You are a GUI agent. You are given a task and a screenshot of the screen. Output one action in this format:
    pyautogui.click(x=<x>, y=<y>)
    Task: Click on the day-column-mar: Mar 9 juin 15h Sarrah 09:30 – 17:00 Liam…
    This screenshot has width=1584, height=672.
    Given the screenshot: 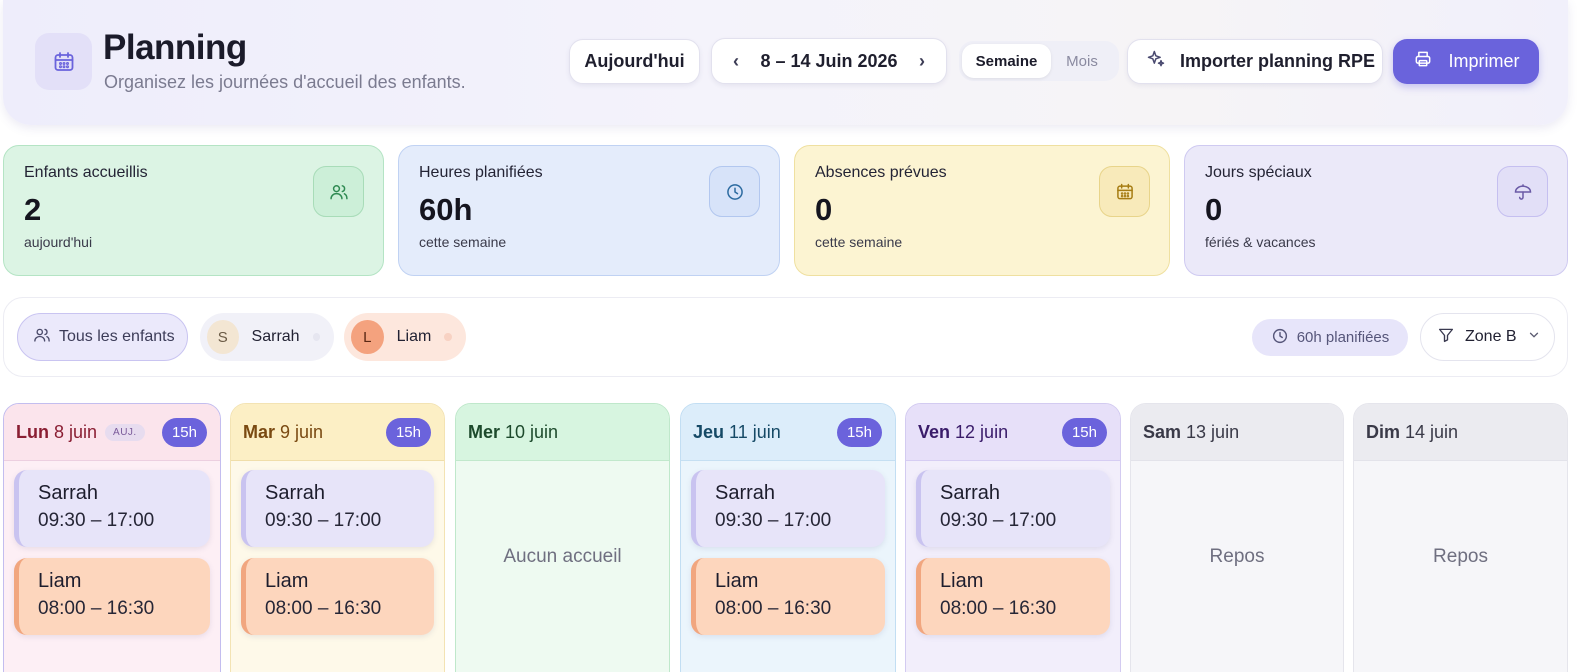 What is the action you would take?
    pyautogui.click(x=337, y=537)
    